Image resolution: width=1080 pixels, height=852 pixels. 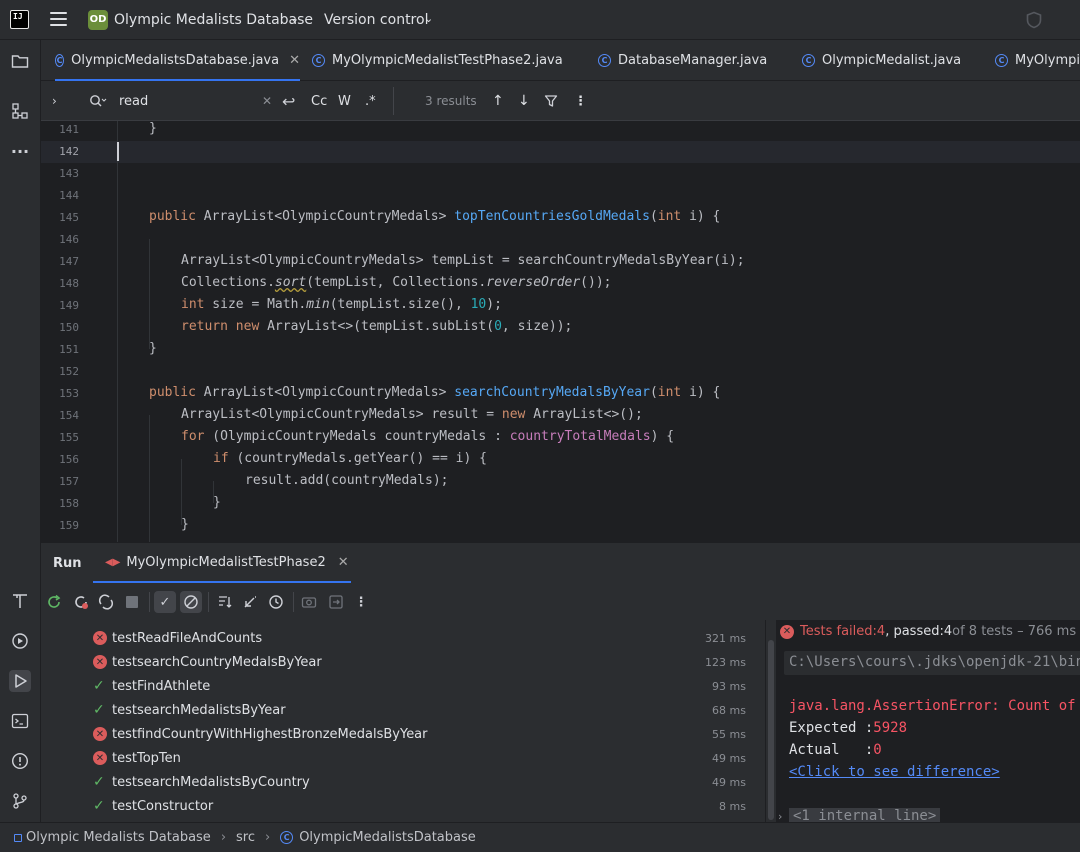 I want to click on code-token: (tempList, Collections., so click(x=396, y=282).